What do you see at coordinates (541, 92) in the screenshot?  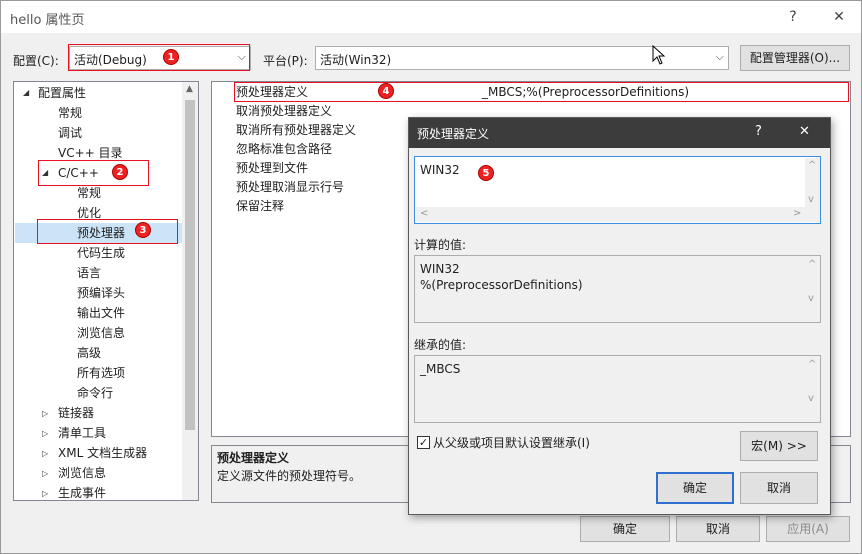 I see `highlight-box-definitions-row` at bounding box center [541, 92].